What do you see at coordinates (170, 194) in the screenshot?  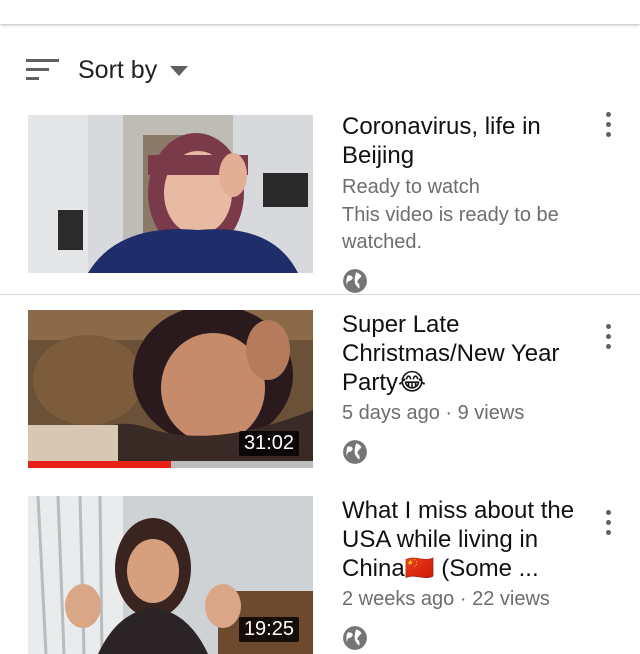 I see `video-thumbnail` at bounding box center [170, 194].